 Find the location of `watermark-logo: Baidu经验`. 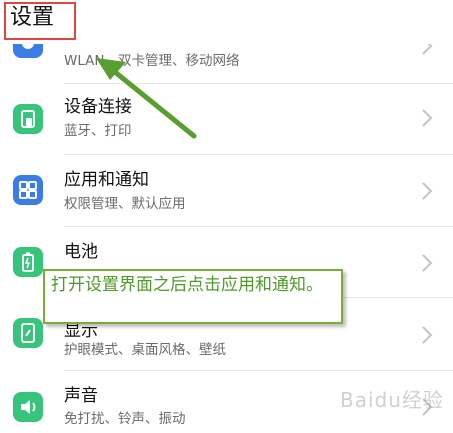

watermark-logo: Baidu经验 is located at coordinates (392, 400).